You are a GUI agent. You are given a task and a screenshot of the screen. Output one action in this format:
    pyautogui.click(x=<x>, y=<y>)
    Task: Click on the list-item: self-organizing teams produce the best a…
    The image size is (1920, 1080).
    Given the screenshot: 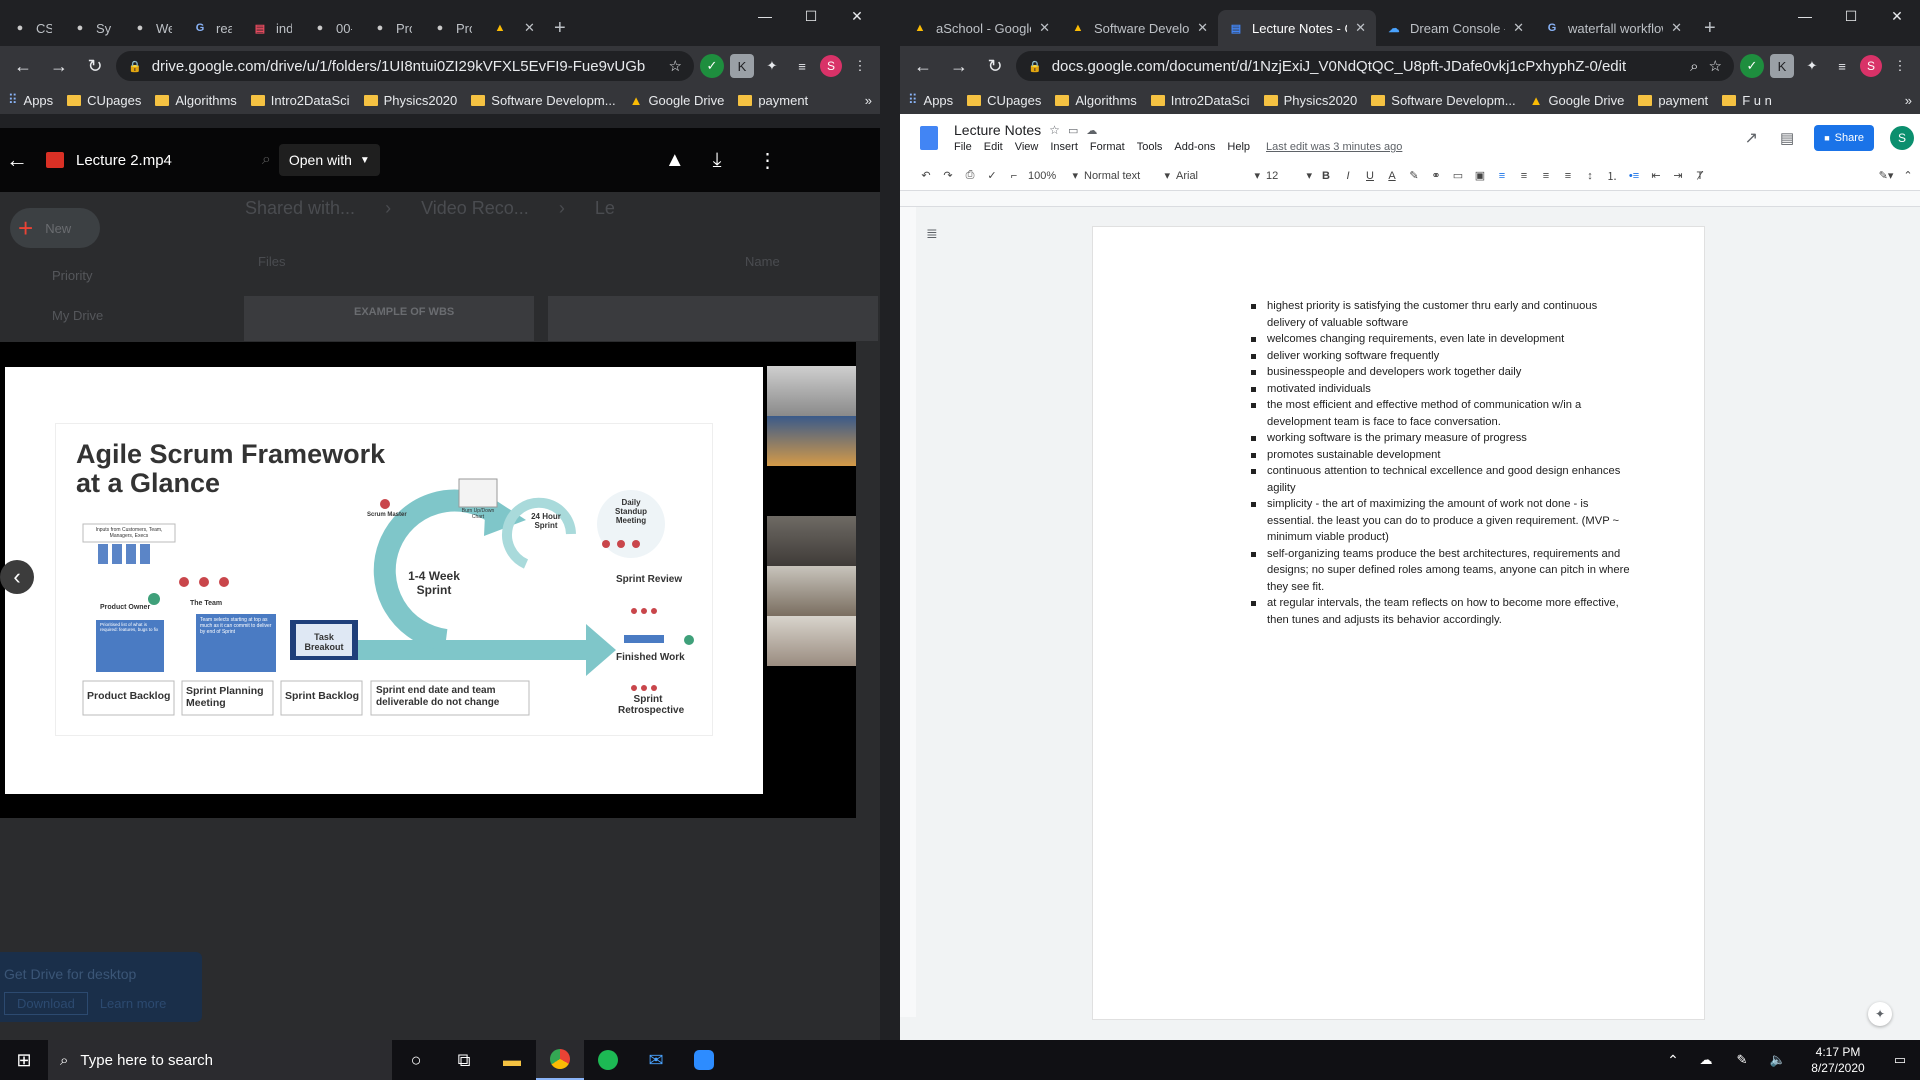 What is the action you would take?
    pyautogui.click(x=1440, y=571)
    